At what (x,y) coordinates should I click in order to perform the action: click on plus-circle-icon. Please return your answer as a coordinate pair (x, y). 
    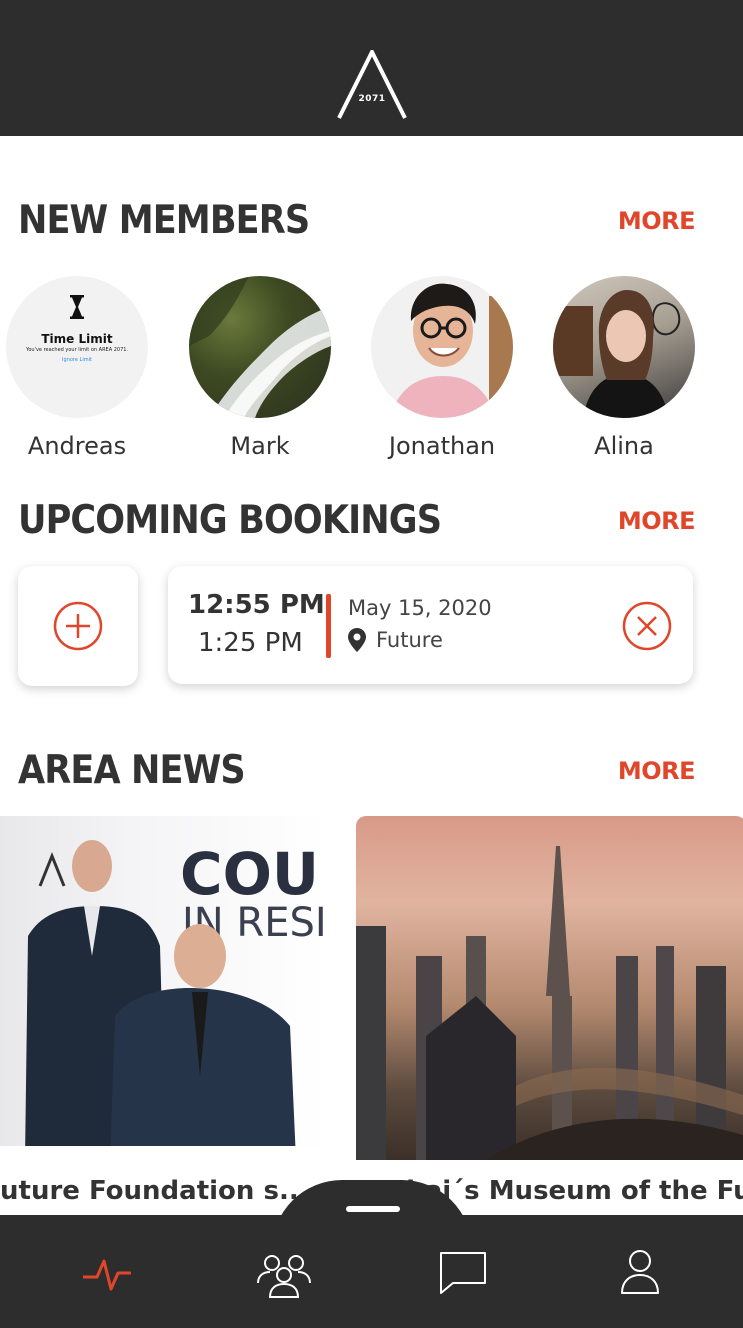
    Looking at the image, I should click on (78, 626).